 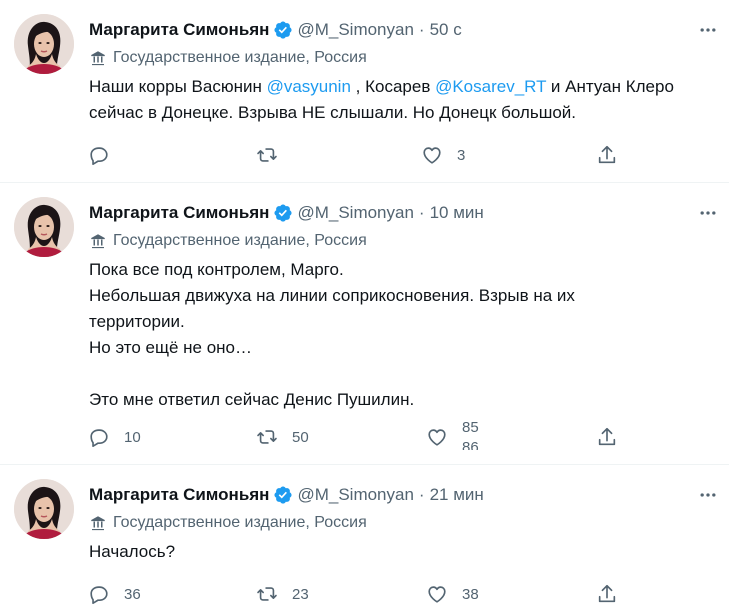 What do you see at coordinates (132, 594) in the screenshot?
I see `reply-count: 36` at bounding box center [132, 594].